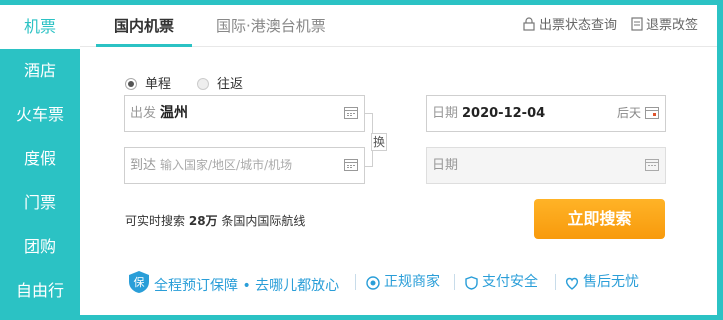 The height and width of the screenshot is (320, 723). Describe the element at coordinates (271, 26) in the screenshot. I see `tab-international-flights: 国际·港澳台机票` at that location.